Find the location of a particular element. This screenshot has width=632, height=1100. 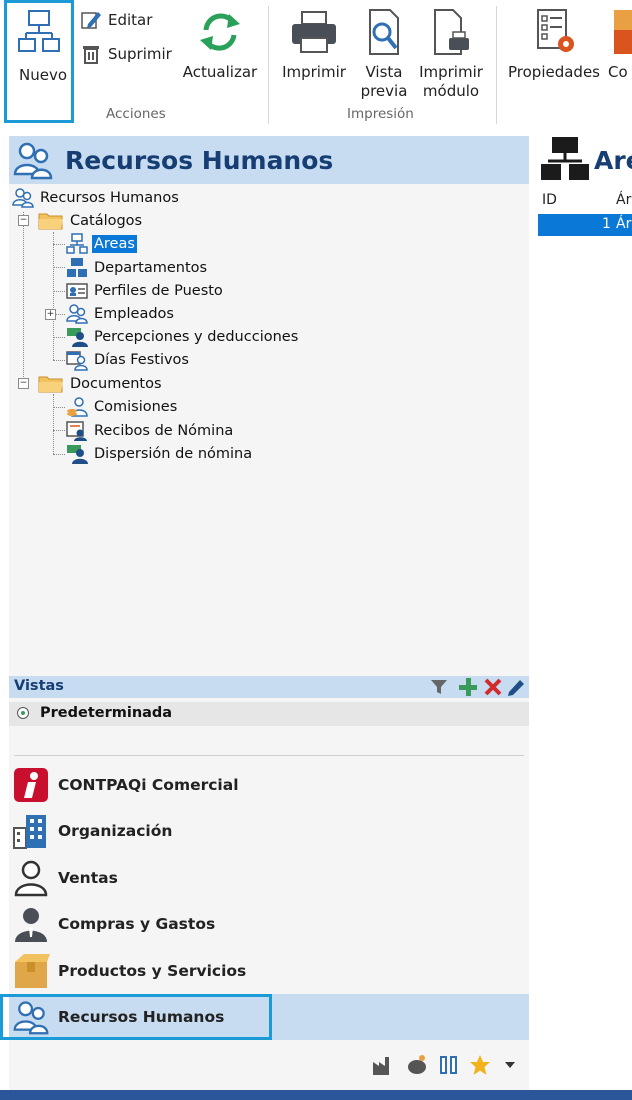

table-row: 1 Ár is located at coordinates (585, 225).